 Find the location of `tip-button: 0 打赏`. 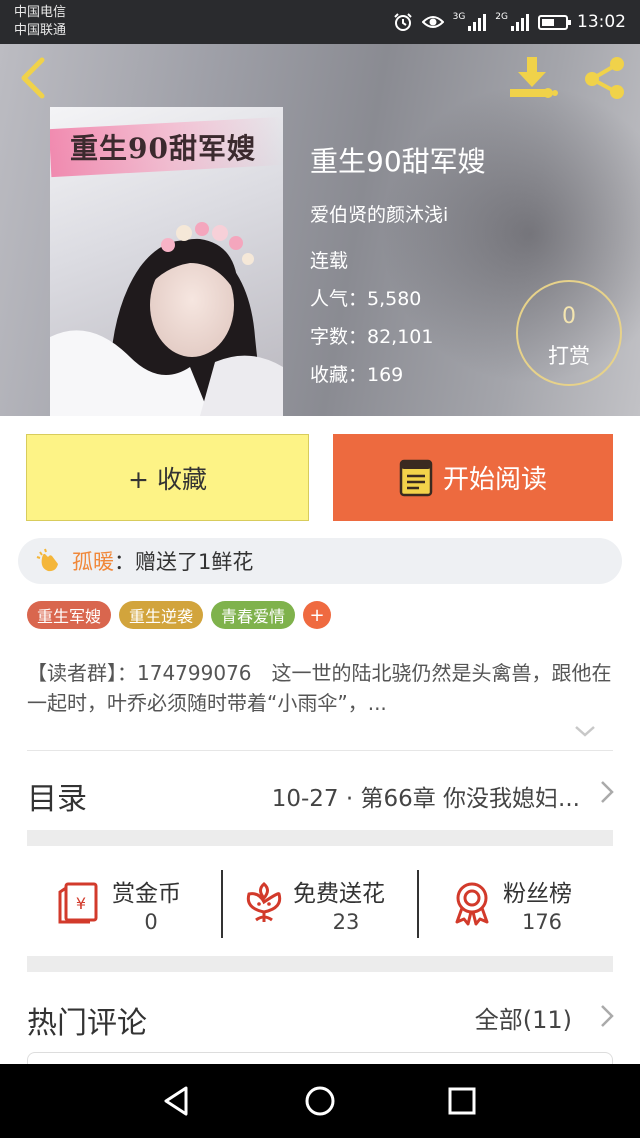

tip-button: 0 打赏 is located at coordinates (569, 333).